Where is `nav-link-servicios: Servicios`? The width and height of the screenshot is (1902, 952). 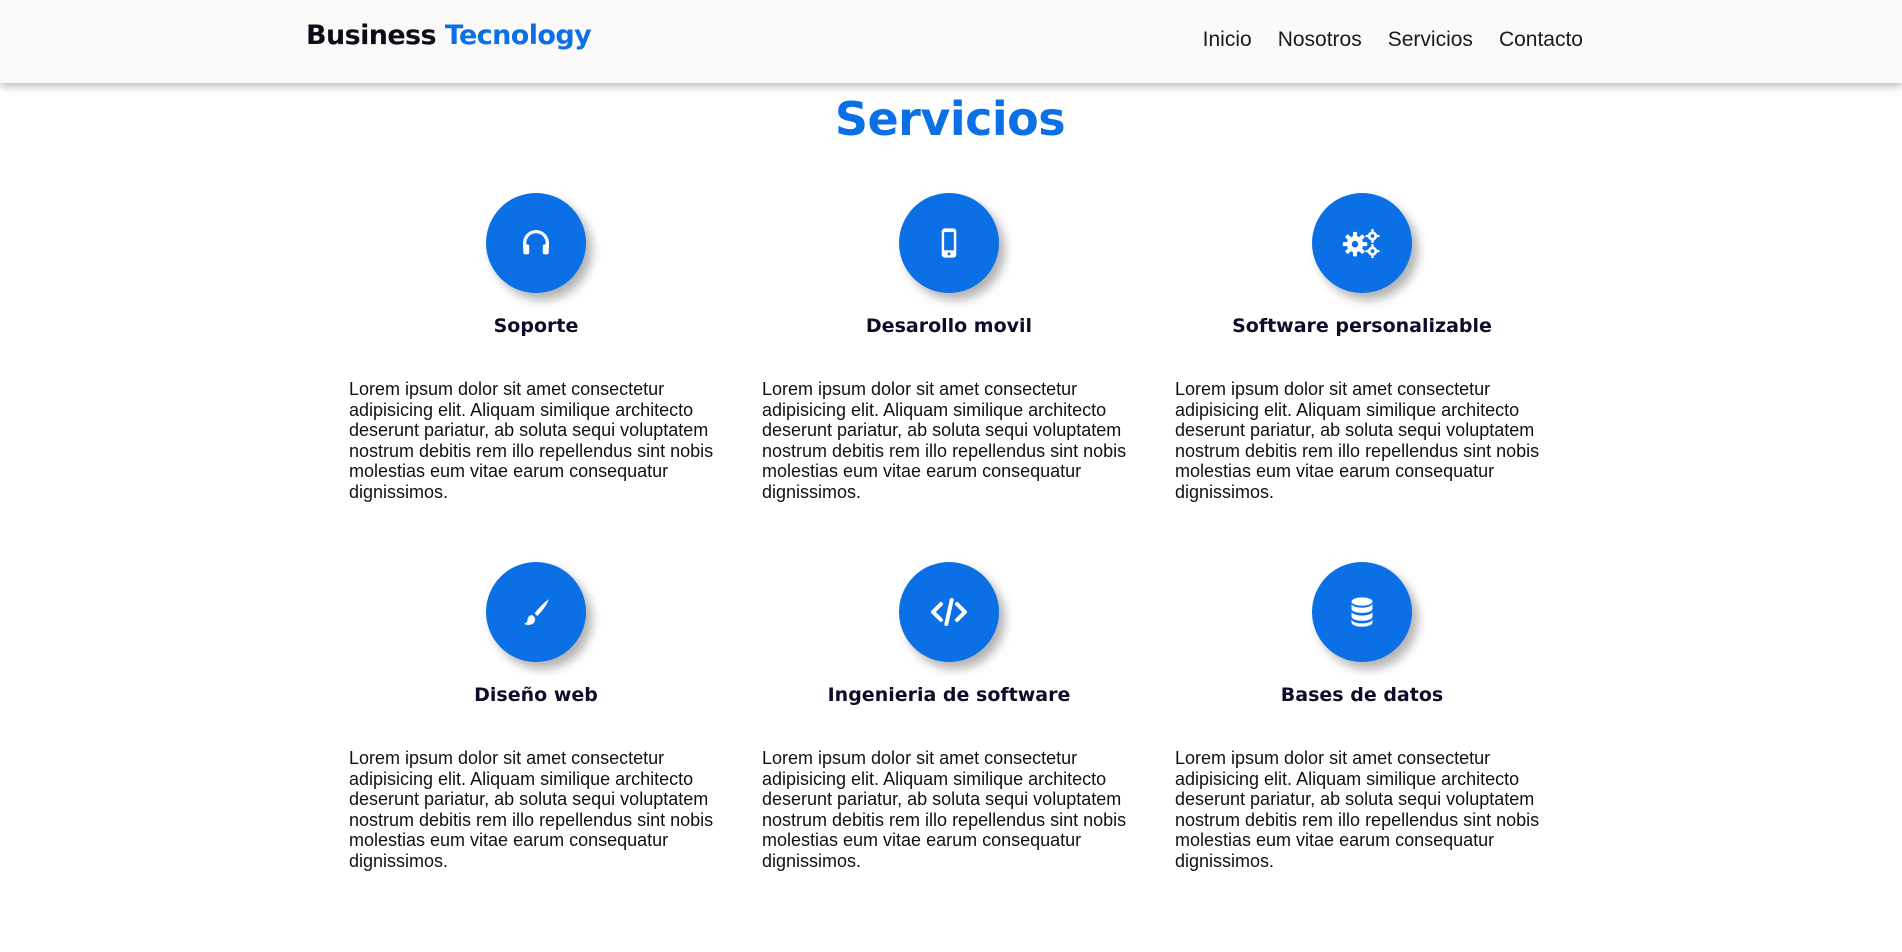 nav-link-servicios: Servicios is located at coordinates (1430, 40).